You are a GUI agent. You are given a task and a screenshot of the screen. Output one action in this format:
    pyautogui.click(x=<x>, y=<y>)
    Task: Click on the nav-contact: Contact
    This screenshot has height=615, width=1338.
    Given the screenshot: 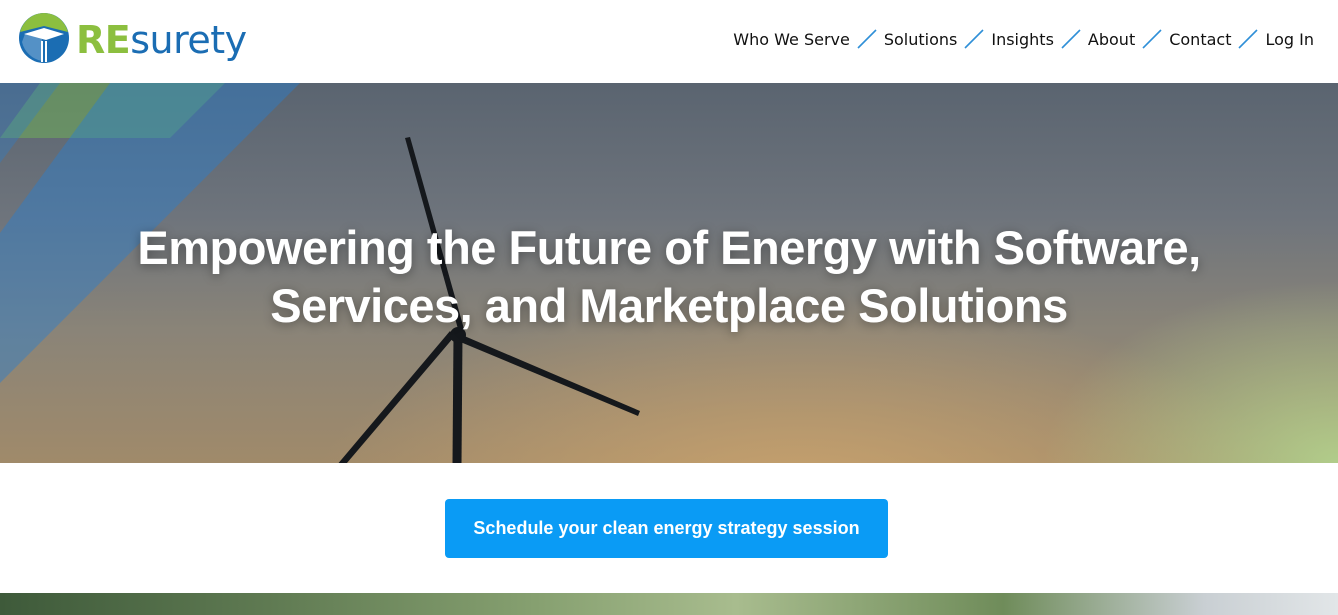 What is the action you would take?
    pyautogui.click(x=1200, y=39)
    